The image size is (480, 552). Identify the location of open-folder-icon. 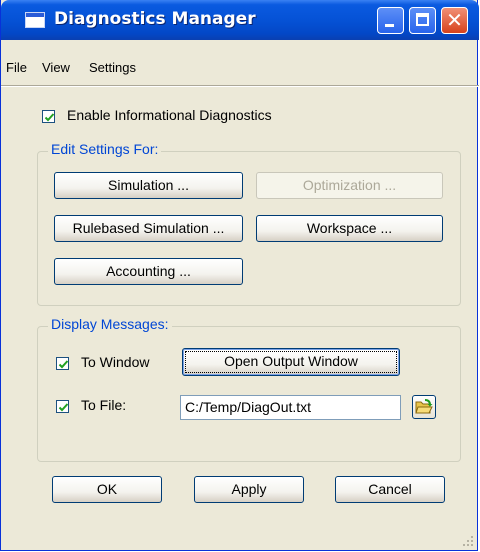
(424, 406).